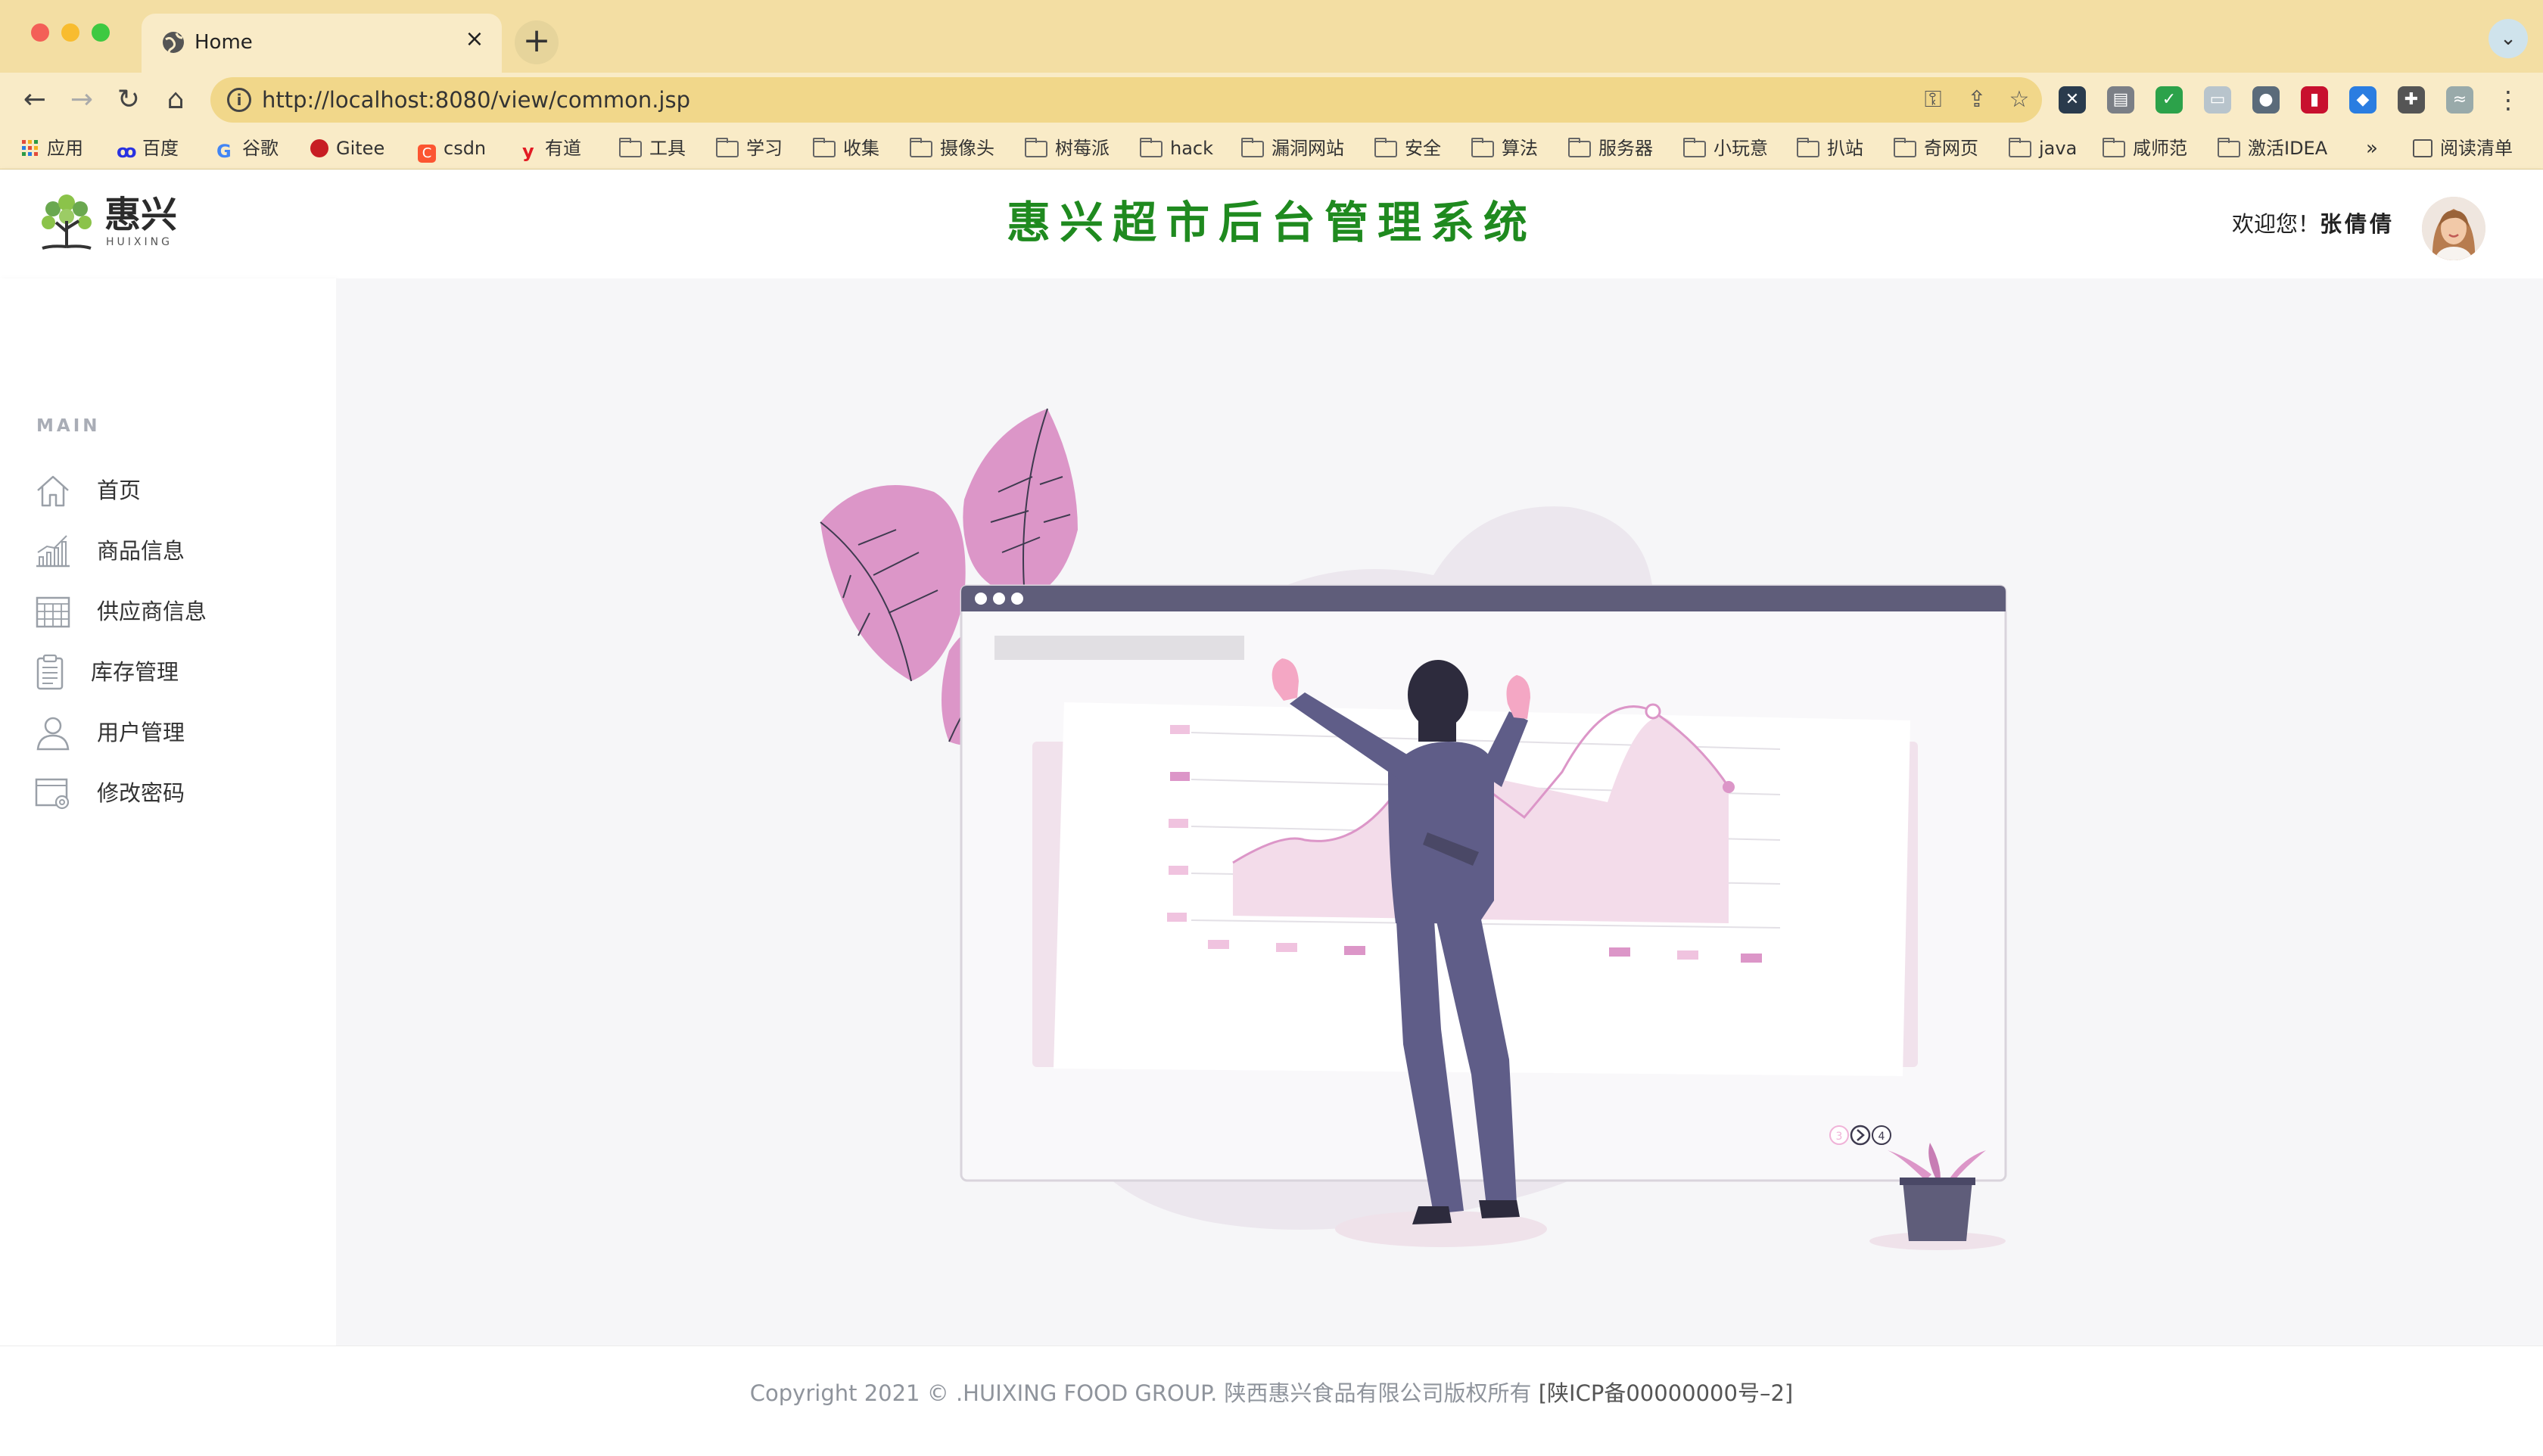  Describe the element at coordinates (1881, 1137) in the screenshot. I see `pager-page-4: 4` at that location.